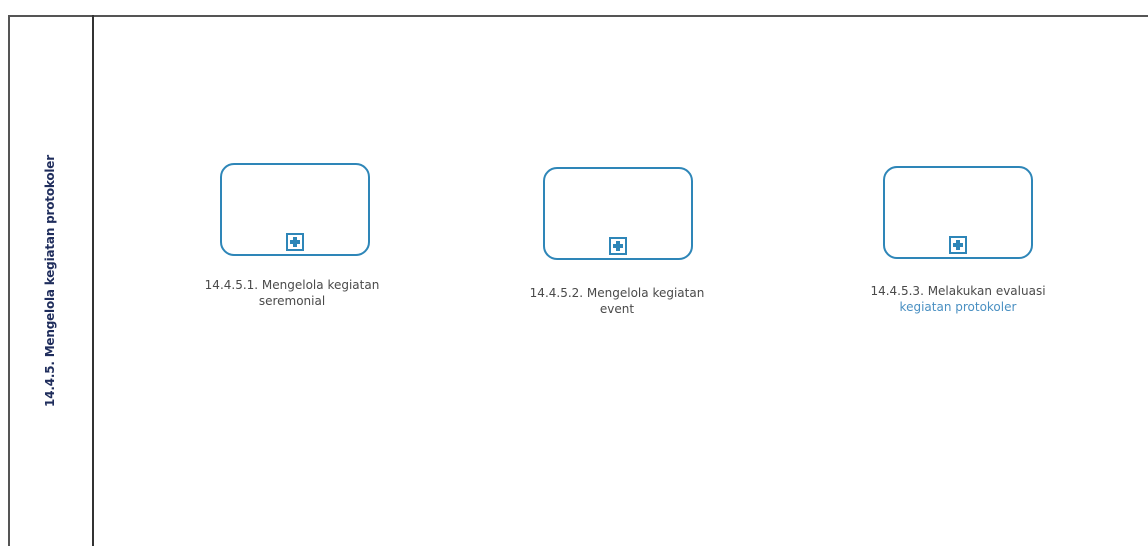 The image size is (1148, 546). I want to click on task-label-3-line2: kegiatan protokoler, so click(958, 307).